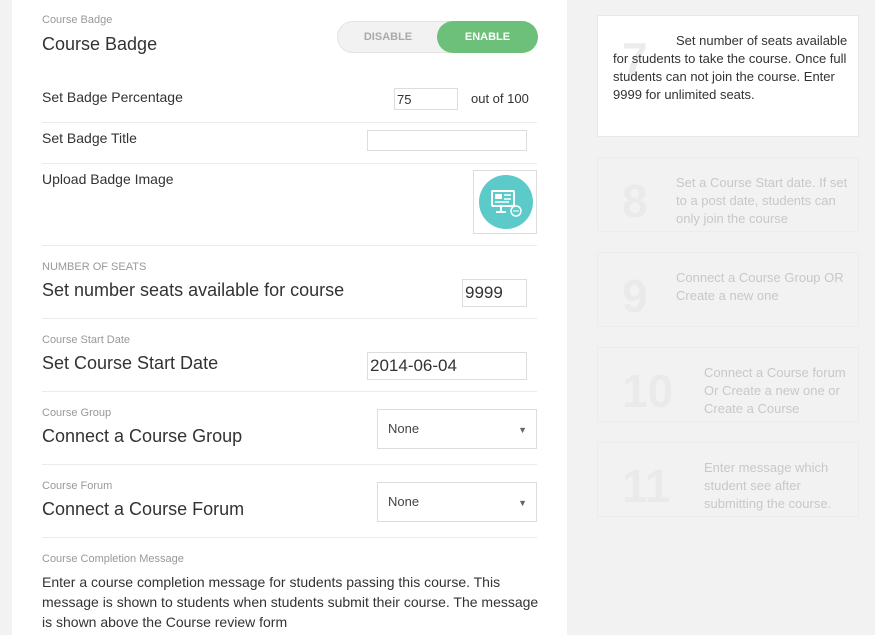 This screenshot has width=875, height=635. Describe the element at coordinates (100, 44) in the screenshot. I see `badge-title: Course Badge` at that location.